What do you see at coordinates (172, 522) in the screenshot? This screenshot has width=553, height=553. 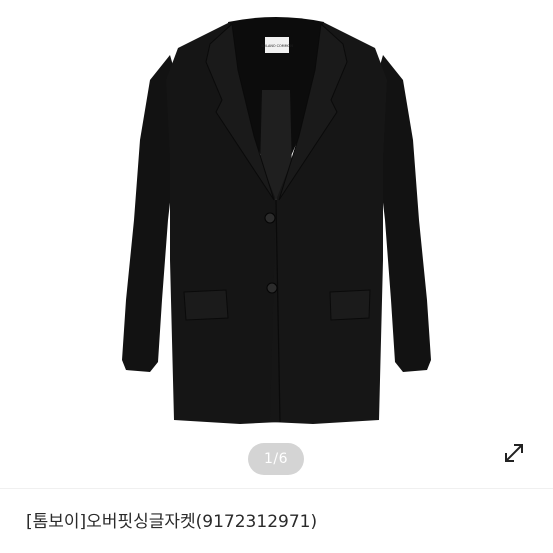 I see `product-title: [톰보이]오버핏싱글자켓(9172312971)` at bounding box center [172, 522].